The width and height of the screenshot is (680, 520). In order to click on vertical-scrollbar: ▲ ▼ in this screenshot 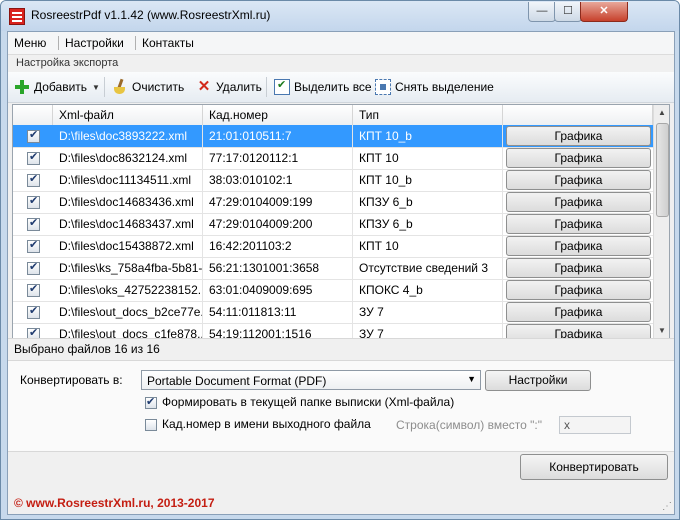, I will do `click(661, 222)`.